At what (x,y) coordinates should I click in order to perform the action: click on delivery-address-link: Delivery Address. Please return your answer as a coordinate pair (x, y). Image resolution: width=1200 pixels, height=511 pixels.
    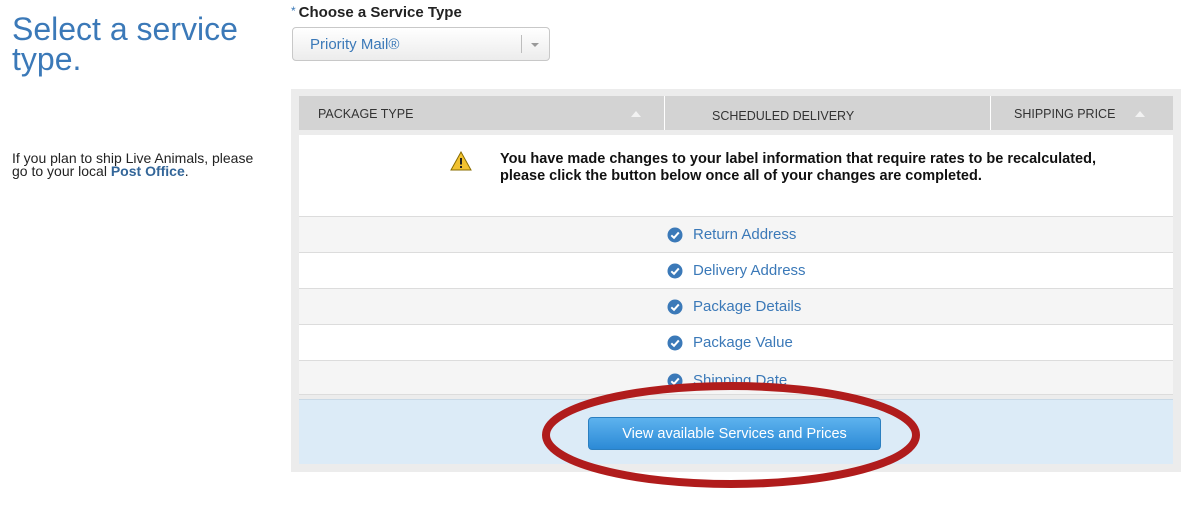
    Looking at the image, I should click on (736, 270).